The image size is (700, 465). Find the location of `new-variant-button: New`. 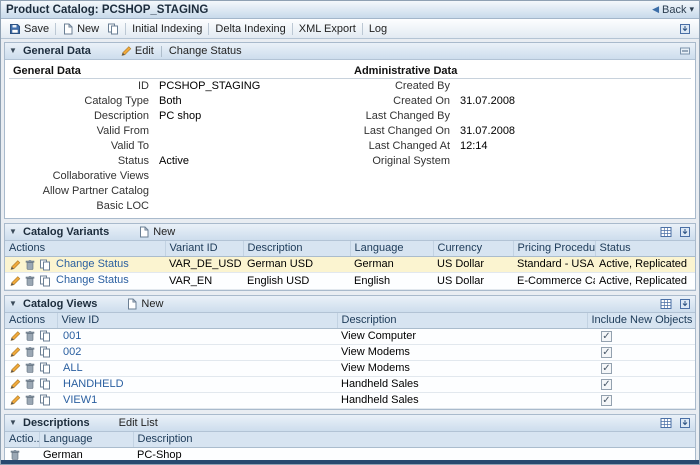

new-variant-button: New is located at coordinates (156, 232).